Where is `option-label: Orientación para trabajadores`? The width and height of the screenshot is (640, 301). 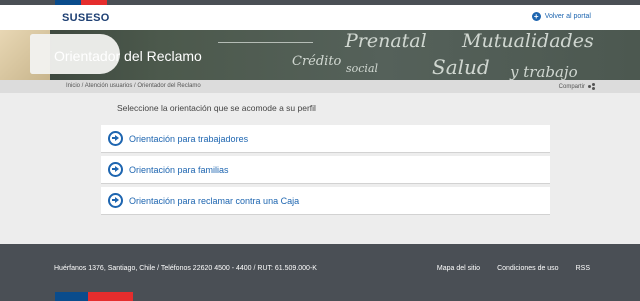 option-label: Orientación para trabajadores is located at coordinates (189, 138).